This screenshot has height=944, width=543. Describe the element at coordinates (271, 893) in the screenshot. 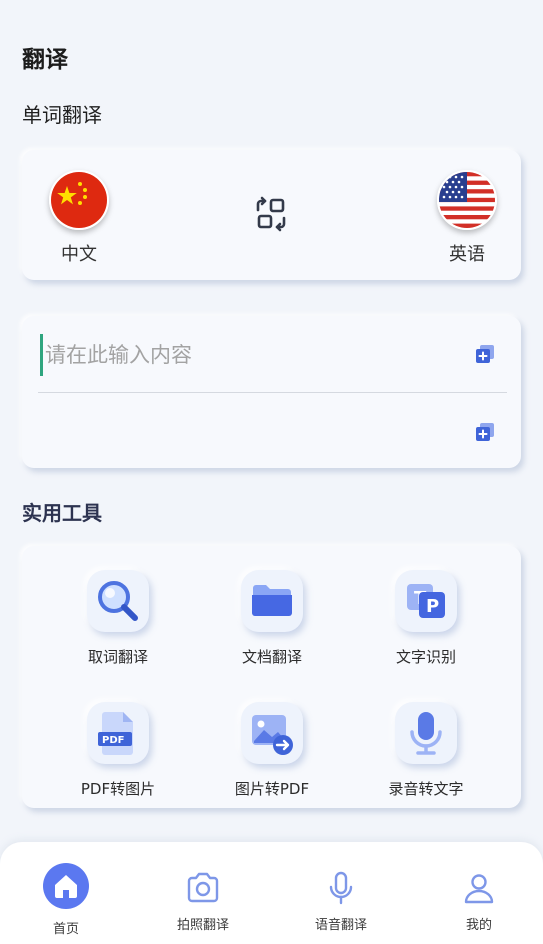

I see `bottom-navigation: 首页 拍照翻译 语音翻译 我的` at that location.